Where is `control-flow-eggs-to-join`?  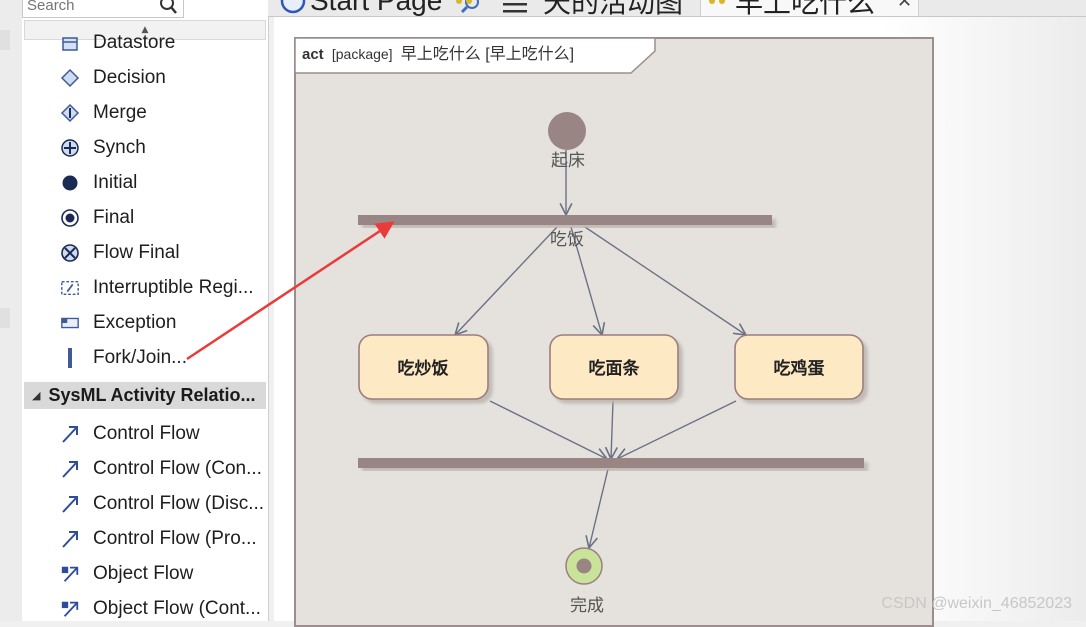
control-flow-eggs-to-join is located at coordinates (677, 429).